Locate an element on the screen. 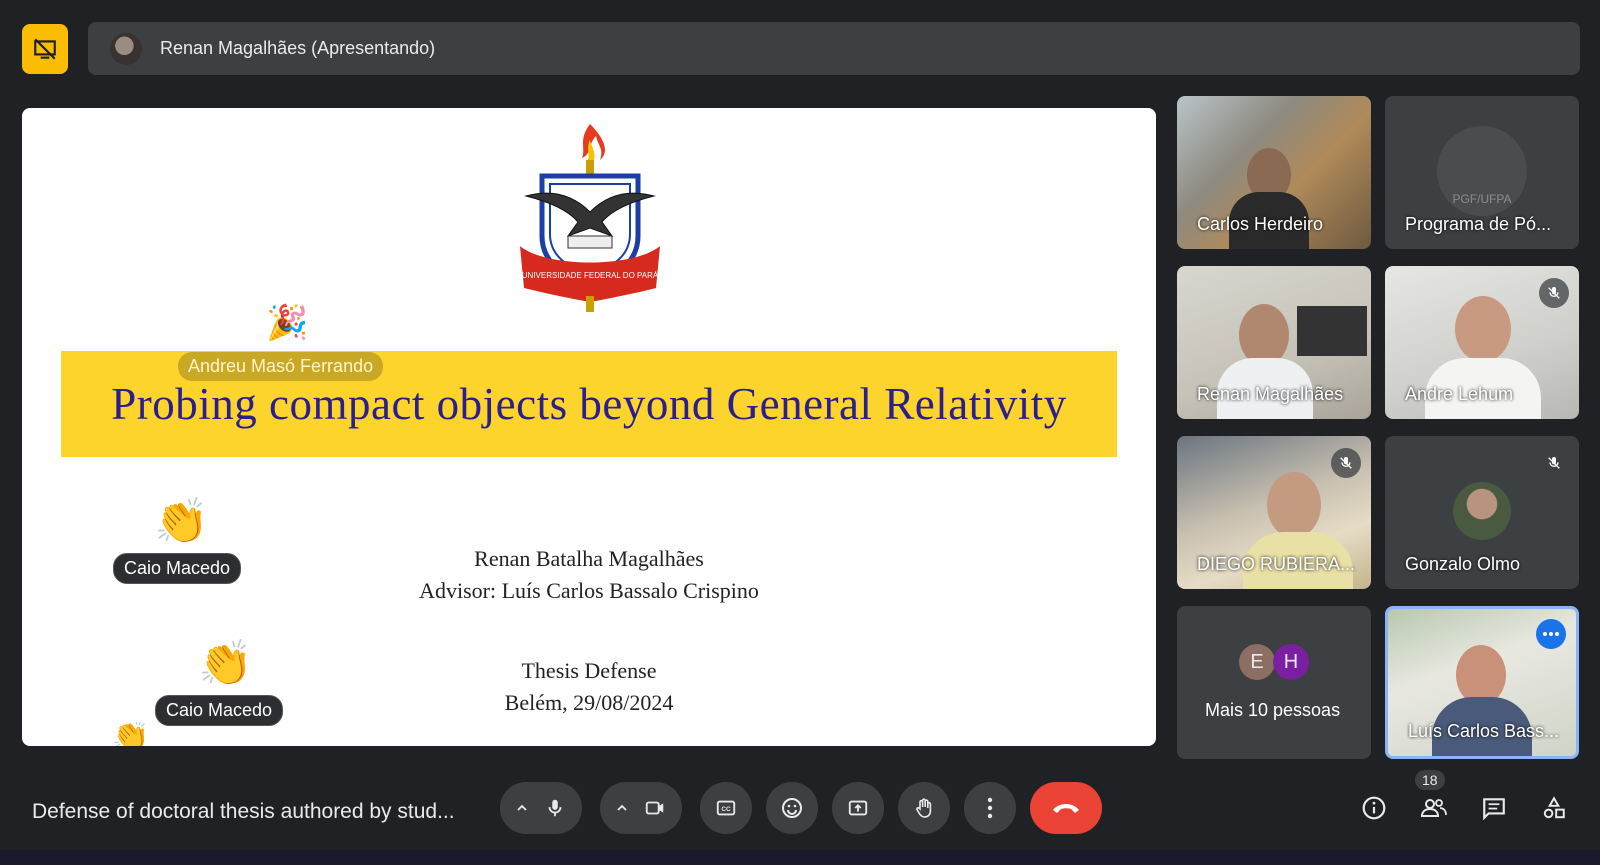 The height and width of the screenshot is (865, 1600). mic-icon is located at coordinates (555, 808).